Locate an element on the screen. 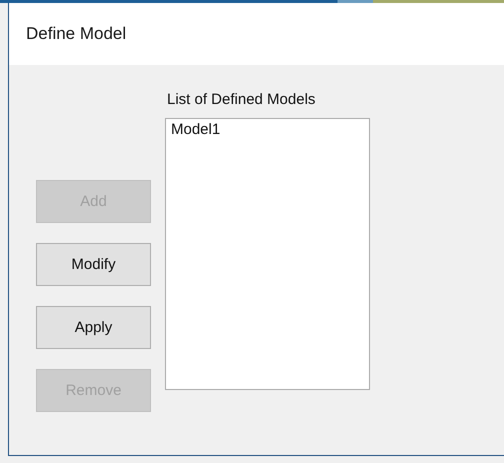  window-title: Define Model is located at coordinates (76, 34).